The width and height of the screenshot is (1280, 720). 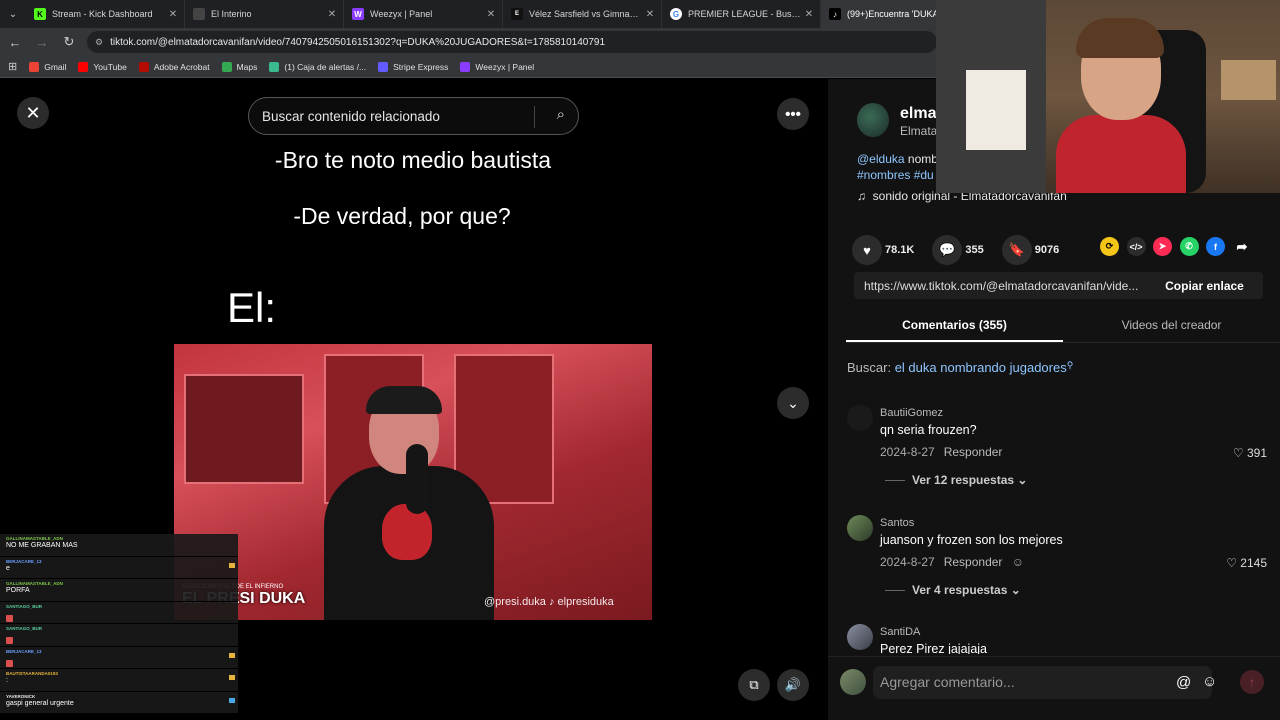 I want to click on browser-tab-premier: G PREMIER LEAGUE - Buscar con Go ✕, so click(x=741, y=14).